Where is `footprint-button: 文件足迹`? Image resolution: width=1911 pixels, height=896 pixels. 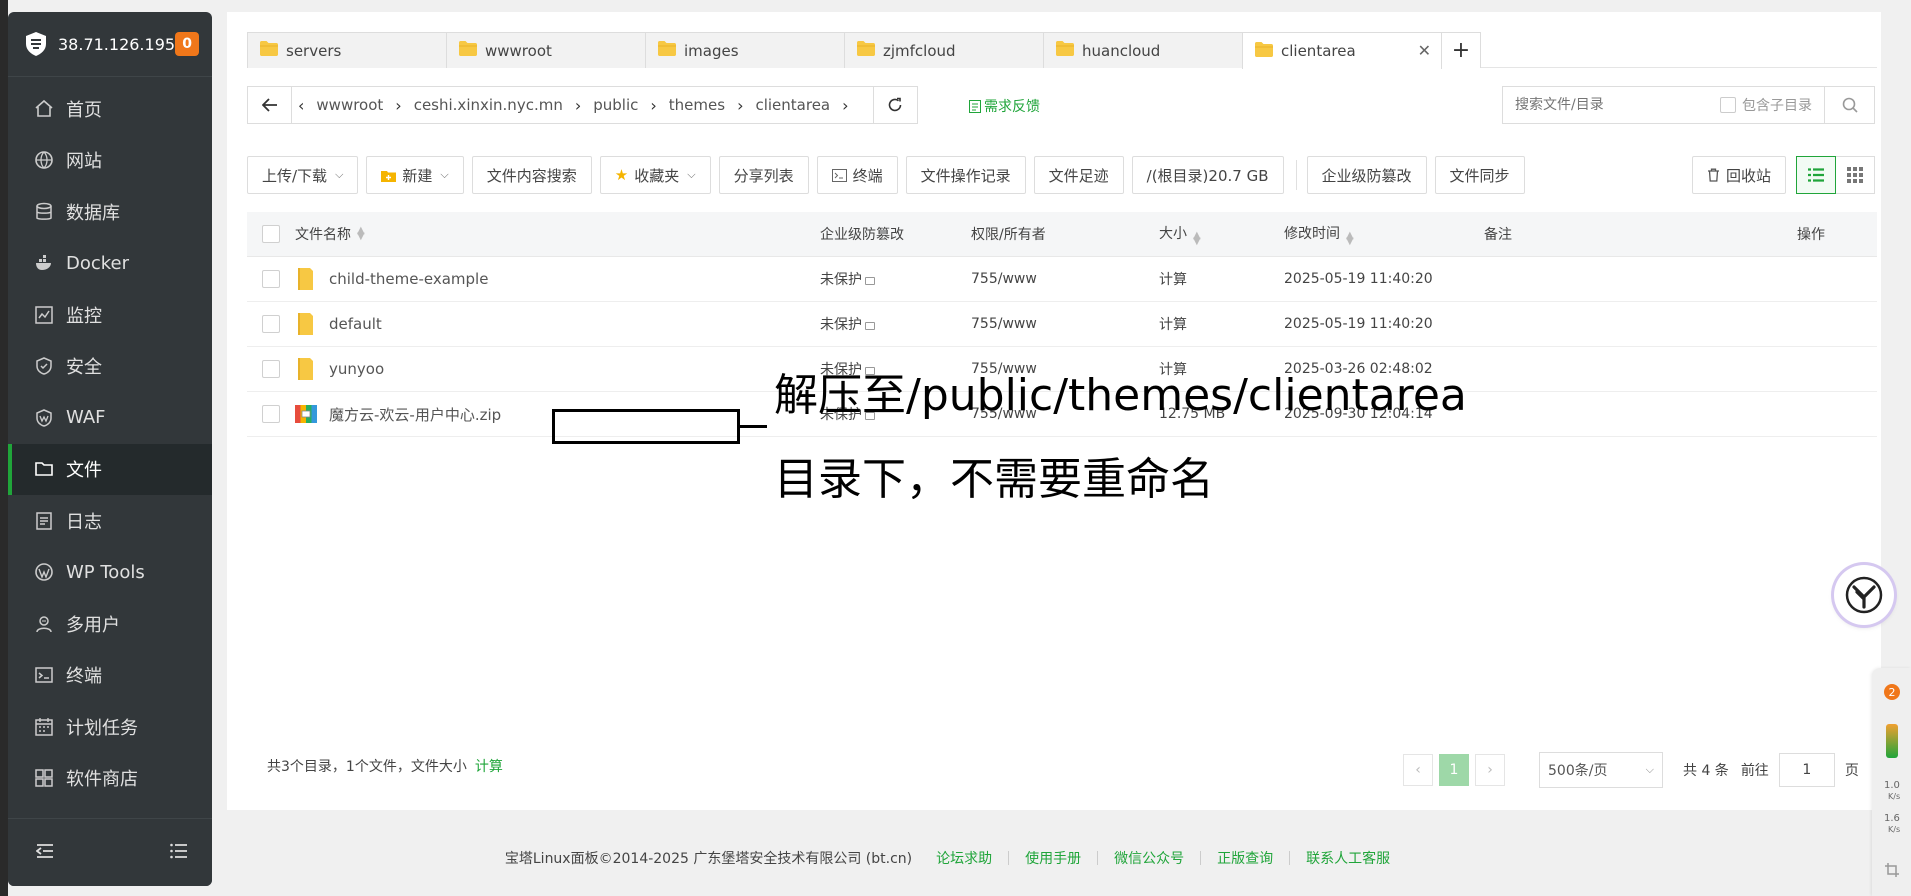 footprint-button: 文件足迹 is located at coordinates (1078, 175).